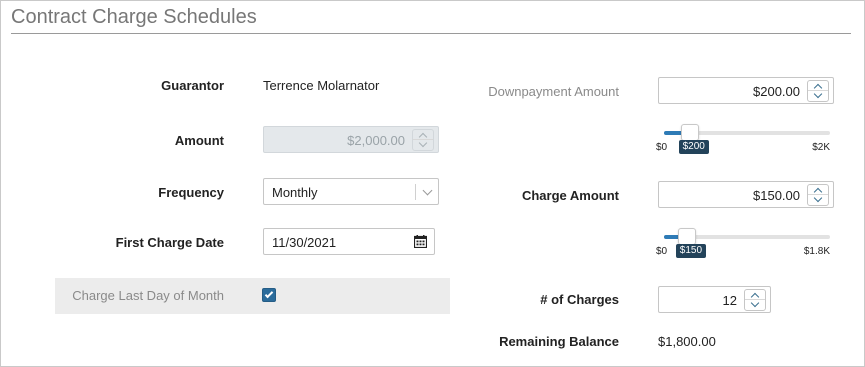 The width and height of the screenshot is (865, 367). I want to click on frequency-selected-value: Monthly, so click(295, 192).